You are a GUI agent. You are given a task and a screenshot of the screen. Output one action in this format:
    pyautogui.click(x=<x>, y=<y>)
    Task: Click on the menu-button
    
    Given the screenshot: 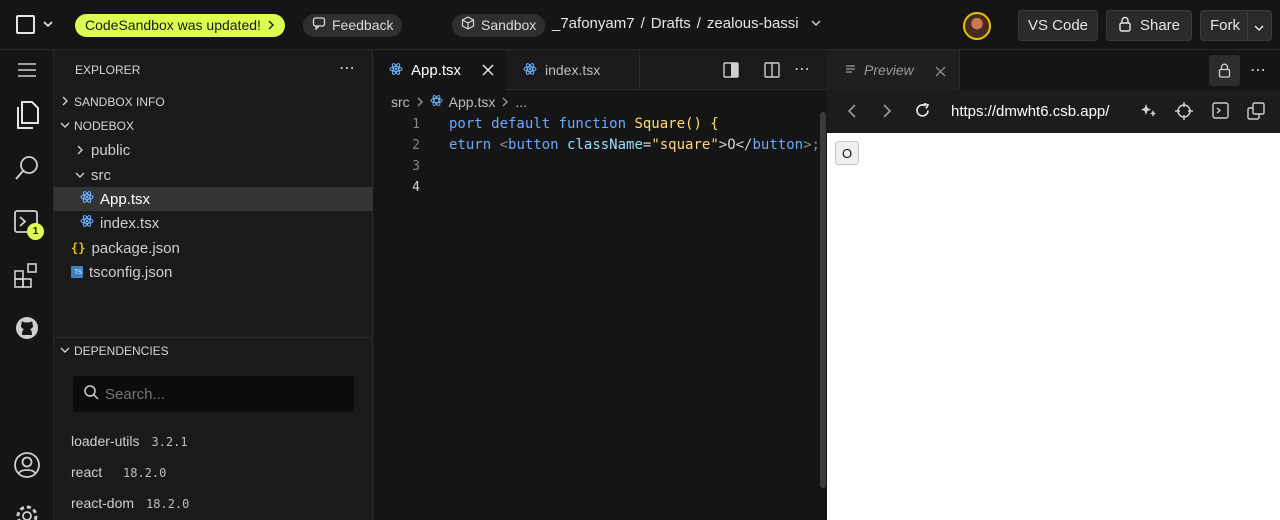 What is the action you would take?
    pyautogui.click(x=34, y=24)
    